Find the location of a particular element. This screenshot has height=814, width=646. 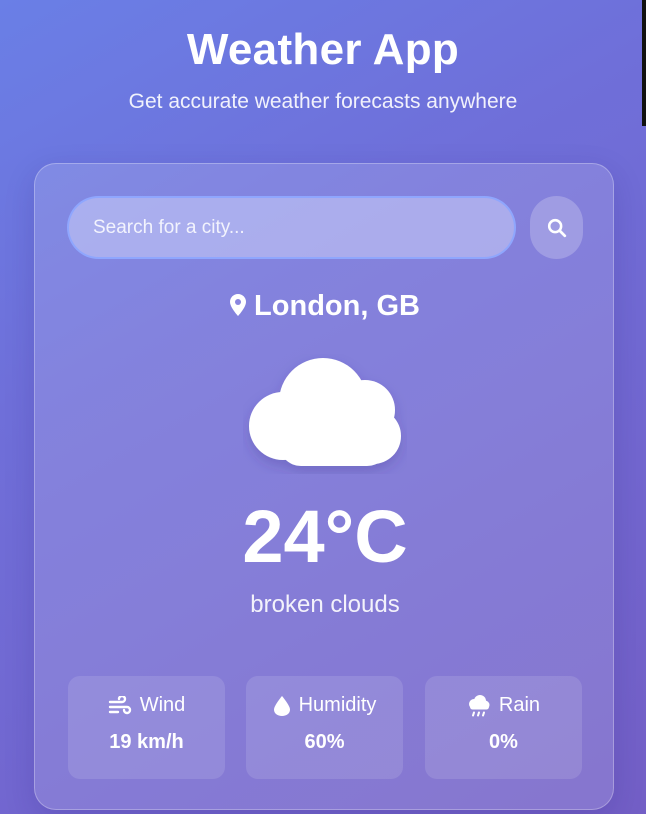

cloud-icon is located at coordinates (325, 412).